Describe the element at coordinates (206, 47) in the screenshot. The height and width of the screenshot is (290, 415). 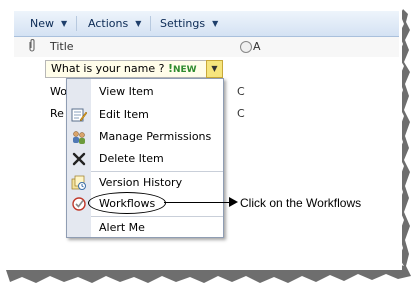
I see `list-header-row: Title A` at that location.